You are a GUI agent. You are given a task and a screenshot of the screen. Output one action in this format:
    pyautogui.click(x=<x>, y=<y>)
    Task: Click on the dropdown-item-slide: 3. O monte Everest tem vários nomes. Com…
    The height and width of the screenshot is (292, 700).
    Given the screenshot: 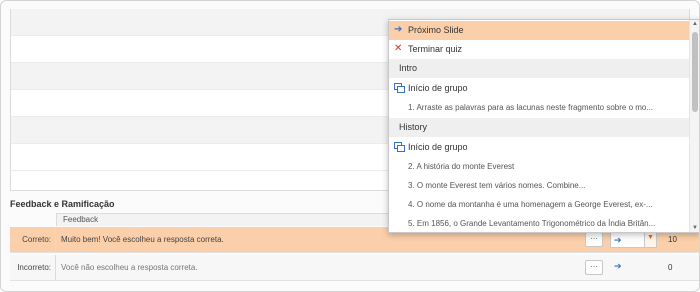 What is the action you would take?
    pyautogui.click(x=539, y=186)
    